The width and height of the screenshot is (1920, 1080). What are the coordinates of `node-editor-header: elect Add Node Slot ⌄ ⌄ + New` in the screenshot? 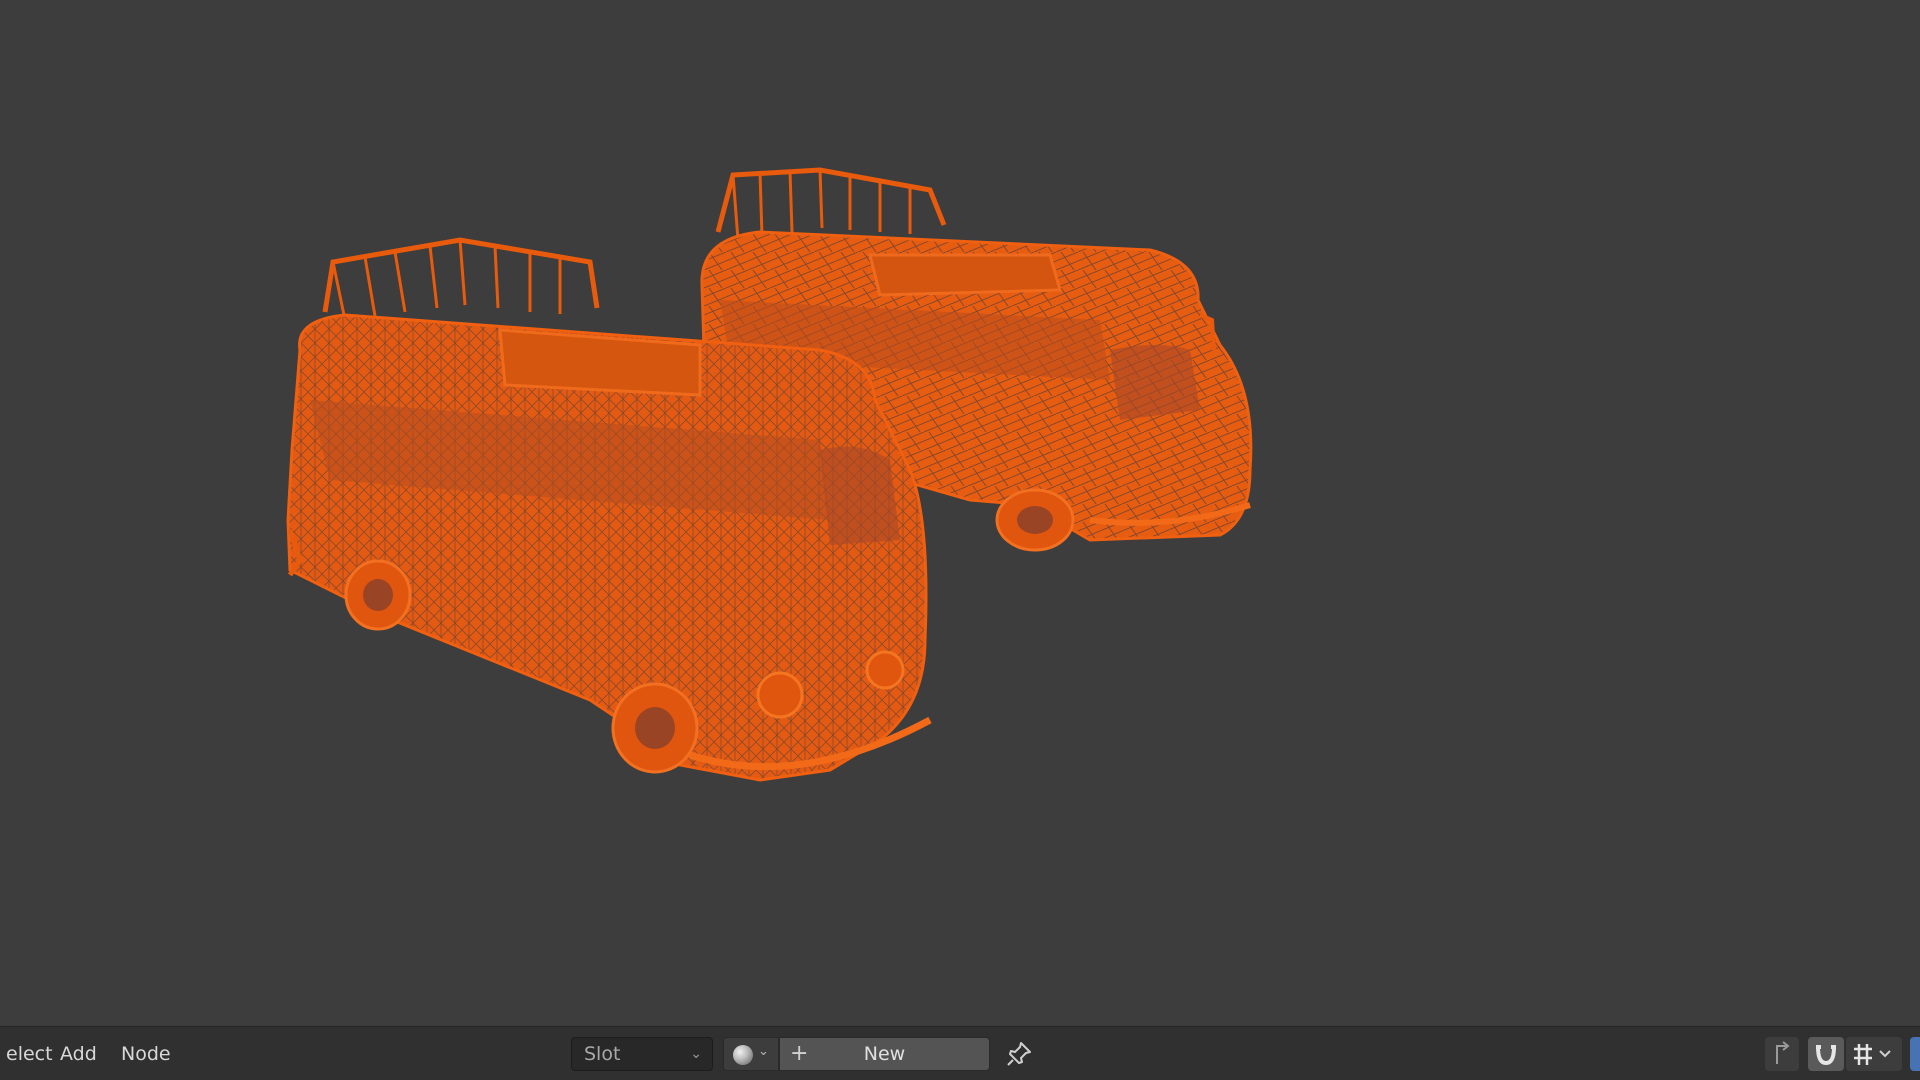 It's located at (960, 1053).